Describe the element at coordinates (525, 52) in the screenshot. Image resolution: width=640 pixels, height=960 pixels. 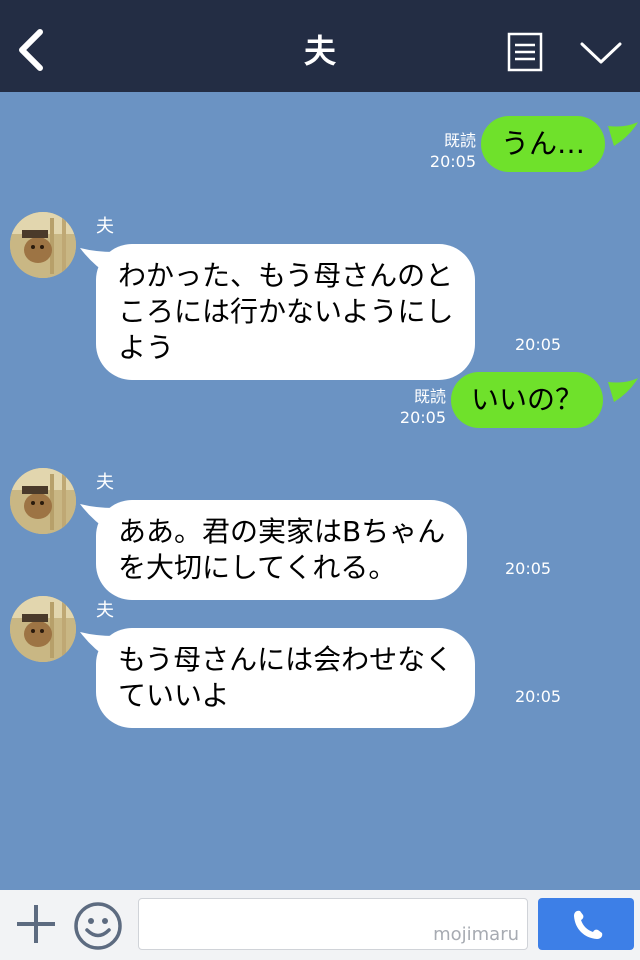
I see `menu-icon` at that location.